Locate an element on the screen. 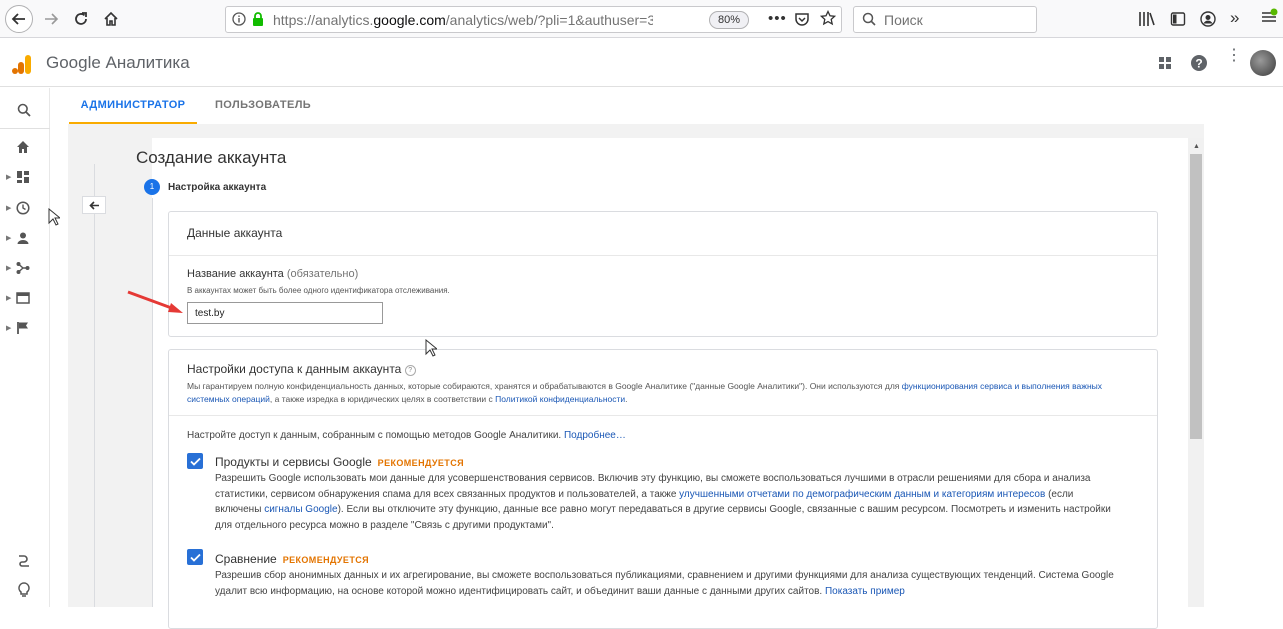  link-google-signals: сигналы Google is located at coordinates (300, 509).